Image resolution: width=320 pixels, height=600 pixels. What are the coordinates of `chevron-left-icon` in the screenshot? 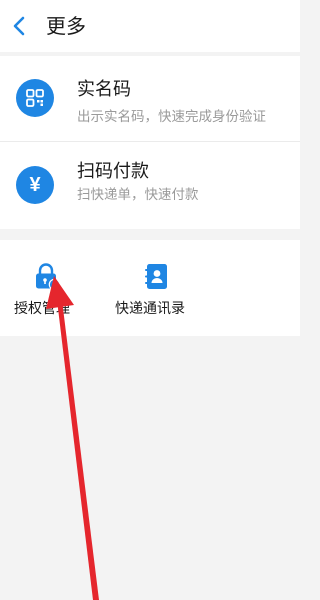 It's located at (19, 26).